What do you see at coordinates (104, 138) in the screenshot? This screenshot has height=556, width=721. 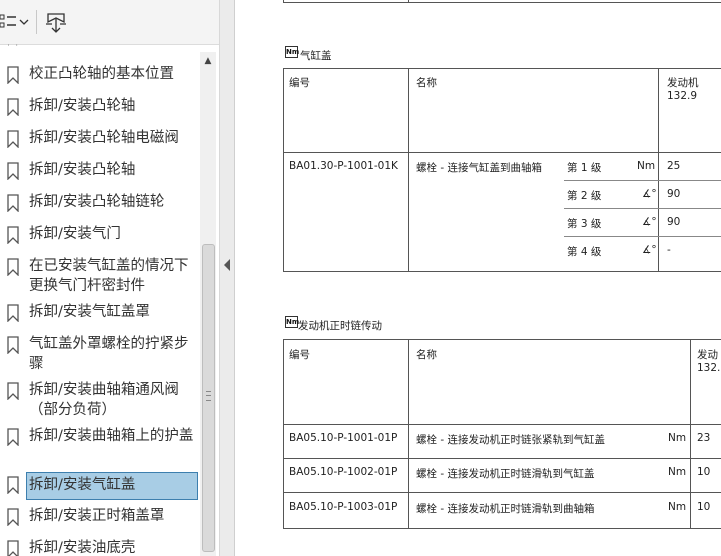 I see `bookmark-label: 拆卸/安装凸轮轴电磁阀` at bounding box center [104, 138].